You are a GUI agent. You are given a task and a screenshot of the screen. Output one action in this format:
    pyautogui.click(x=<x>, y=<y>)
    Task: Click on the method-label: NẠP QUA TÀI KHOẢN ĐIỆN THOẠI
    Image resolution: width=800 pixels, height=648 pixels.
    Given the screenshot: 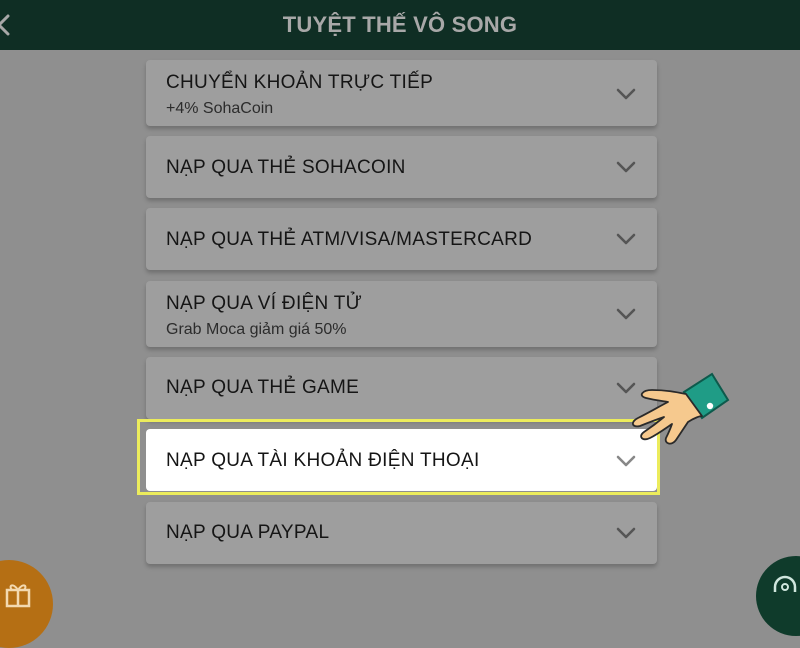 What is the action you would take?
    pyautogui.click(x=323, y=460)
    